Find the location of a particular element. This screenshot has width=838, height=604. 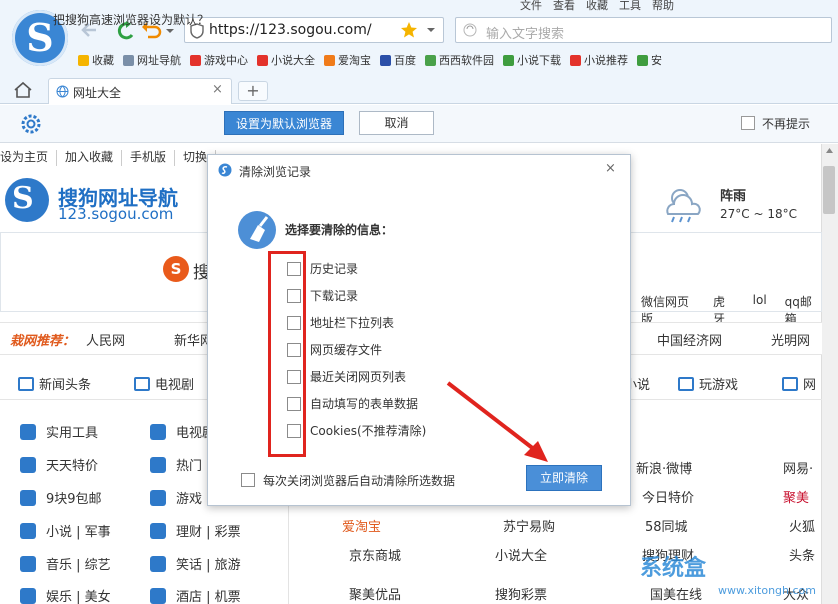

site-link: 国美在线 is located at coordinates (676, 593).